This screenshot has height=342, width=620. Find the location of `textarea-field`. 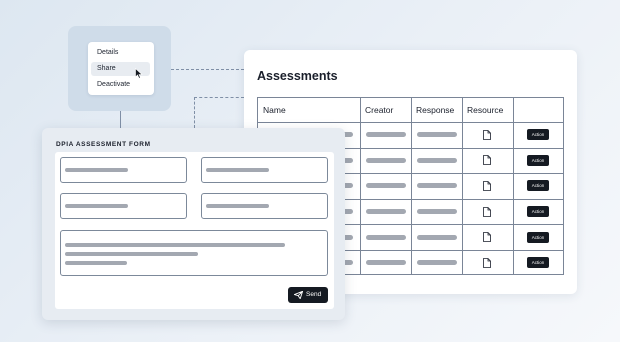

textarea-field is located at coordinates (194, 253).